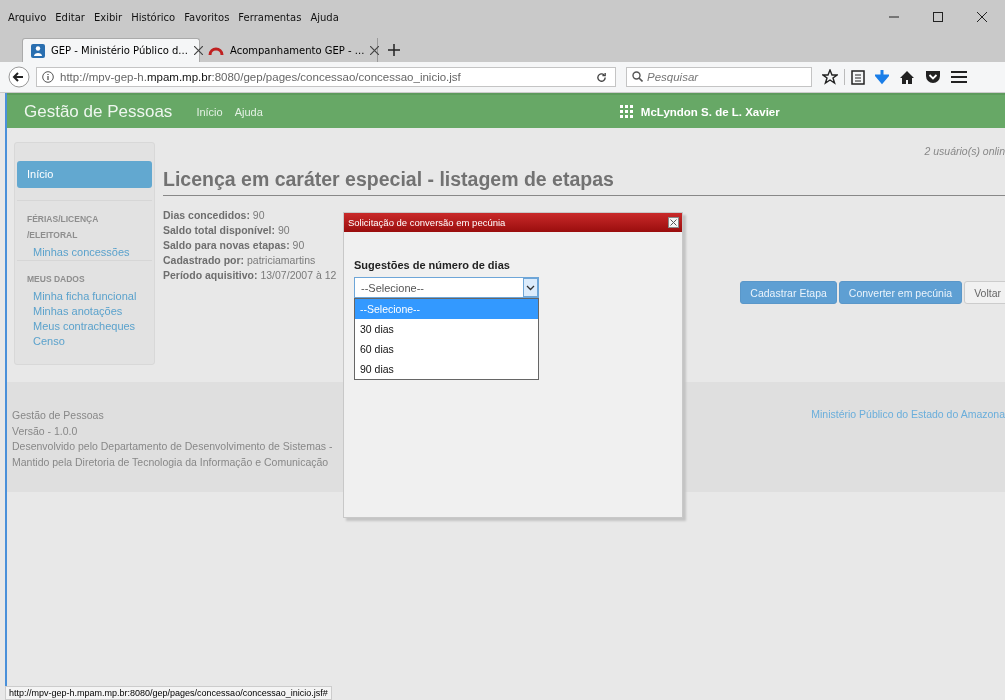  Describe the element at coordinates (168, 693) in the screenshot. I see `status-url: http://mpv-gep-h.mpam.mp.br:8080/gep/pages/concessao/concessao_inicio.jsf#` at that location.